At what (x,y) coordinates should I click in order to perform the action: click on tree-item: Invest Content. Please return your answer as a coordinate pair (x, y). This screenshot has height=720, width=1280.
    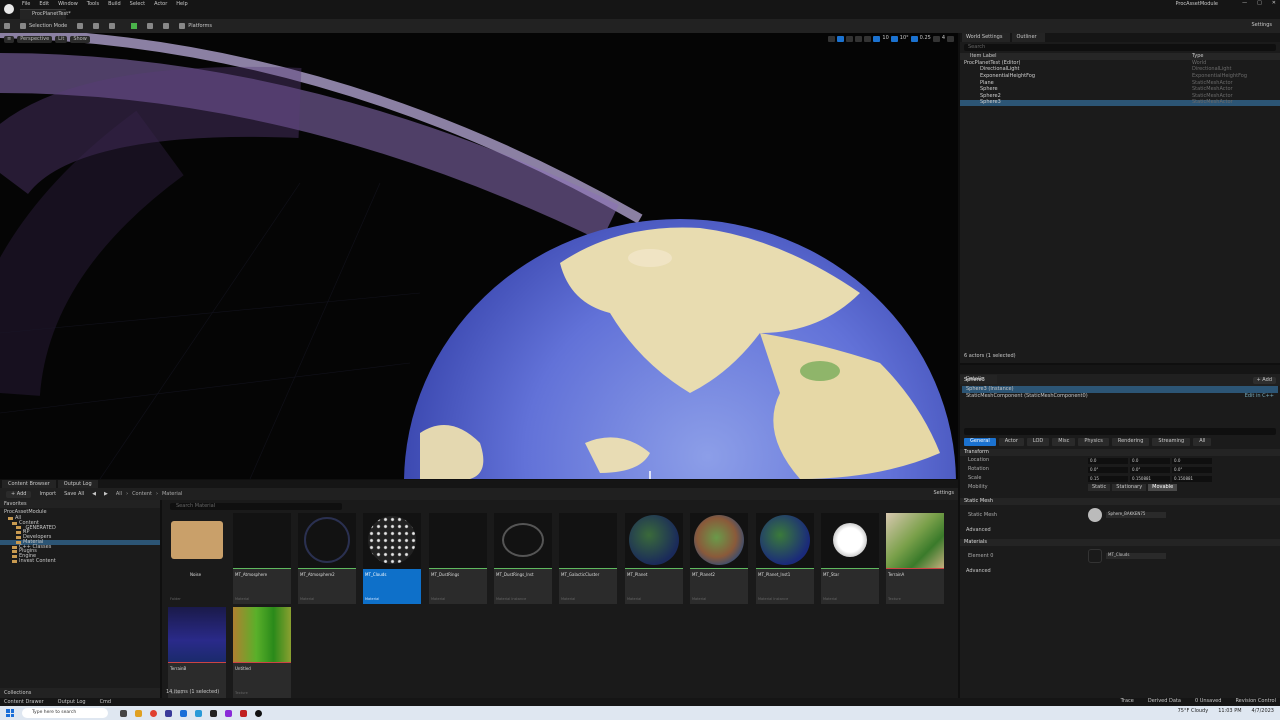
    Looking at the image, I should click on (80, 561).